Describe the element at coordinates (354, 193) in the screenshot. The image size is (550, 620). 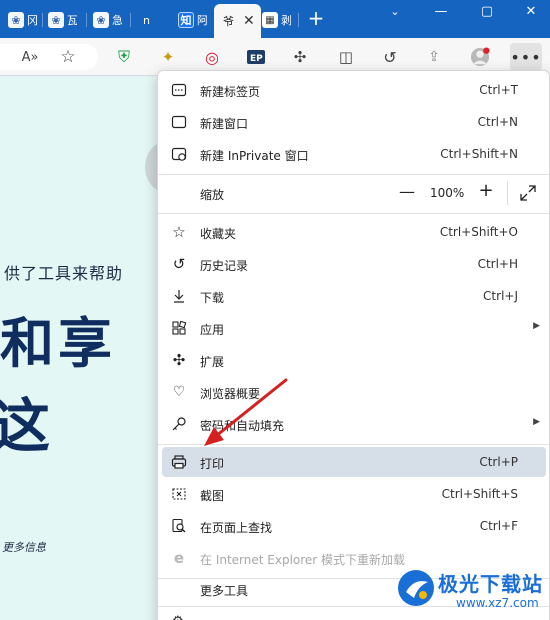
I see `menu-item-zoom: 缩放 — 100% +` at that location.